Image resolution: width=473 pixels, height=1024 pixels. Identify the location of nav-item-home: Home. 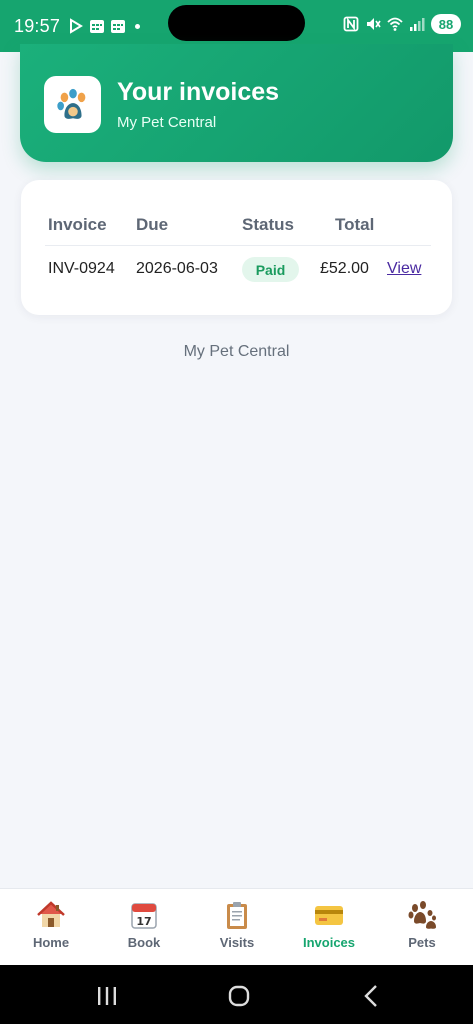
(51, 924).